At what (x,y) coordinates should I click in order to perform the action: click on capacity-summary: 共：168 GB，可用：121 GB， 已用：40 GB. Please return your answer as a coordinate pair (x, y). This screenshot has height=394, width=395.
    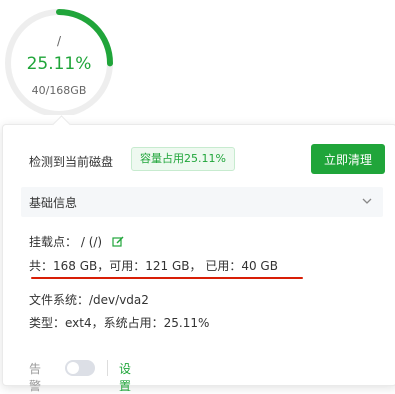
    Looking at the image, I should click on (153, 266).